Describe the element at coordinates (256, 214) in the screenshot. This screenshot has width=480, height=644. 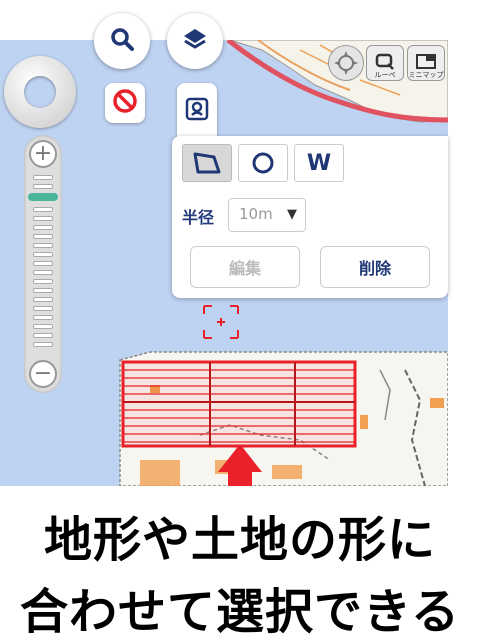
I see `radius-value: 10m` at that location.